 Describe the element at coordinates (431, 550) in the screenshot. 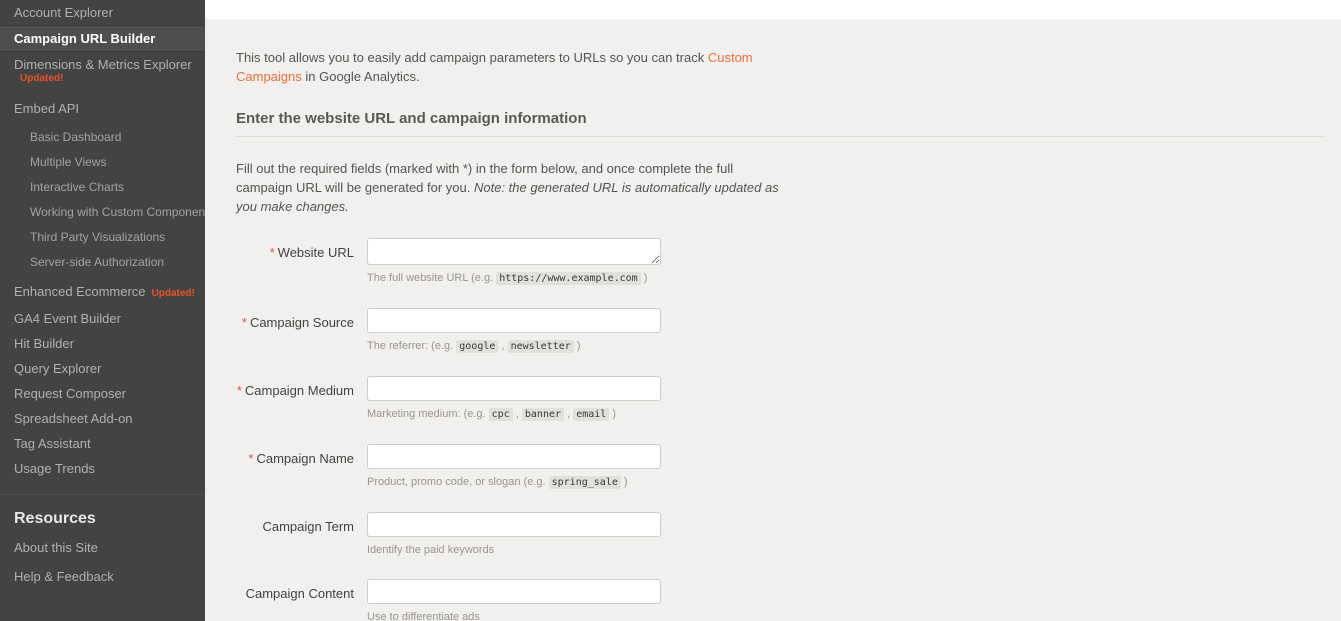

I see `help-text: Identify the paid keywords` at that location.